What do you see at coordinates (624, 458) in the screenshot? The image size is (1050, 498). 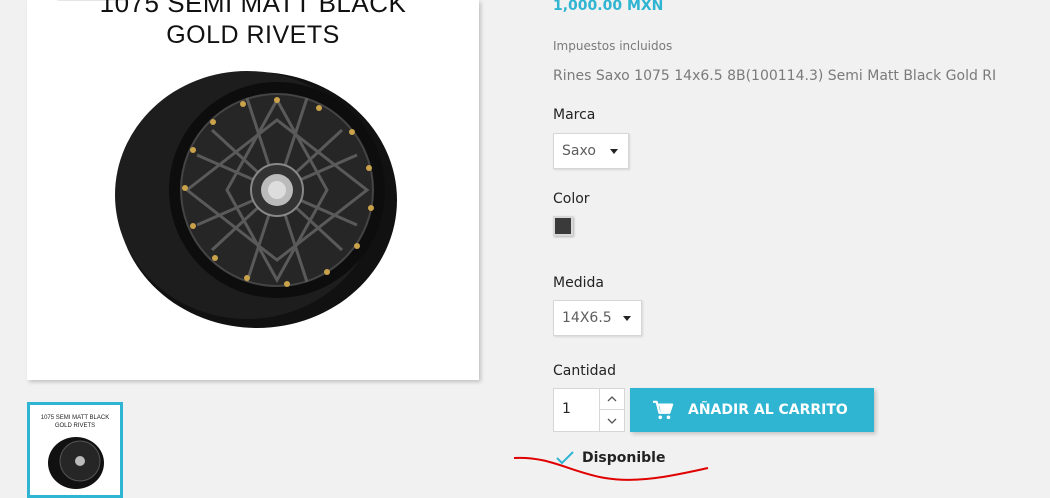 I see `availability-label: Disponible` at bounding box center [624, 458].